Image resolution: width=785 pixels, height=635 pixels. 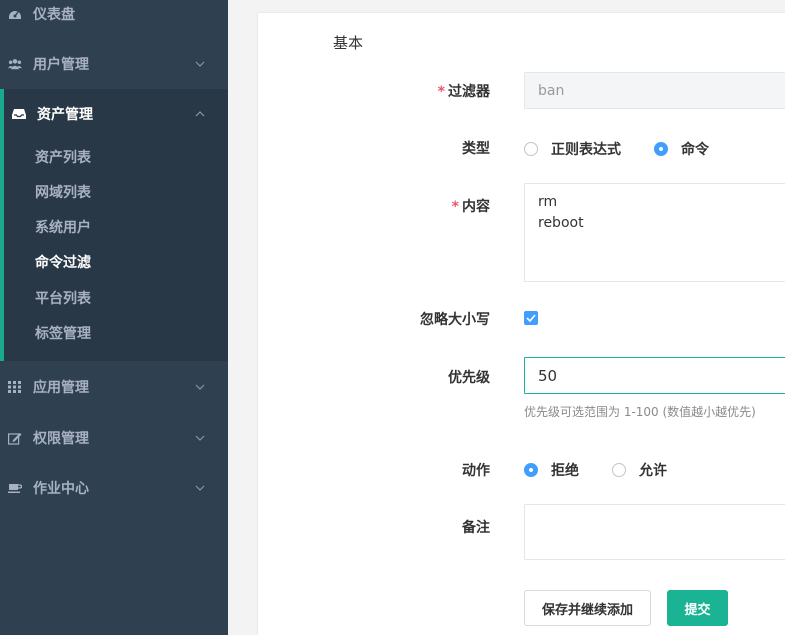 What do you see at coordinates (54, 15) in the screenshot?
I see `sidebar-item-label: 仪表盘` at bounding box center [54, 15].